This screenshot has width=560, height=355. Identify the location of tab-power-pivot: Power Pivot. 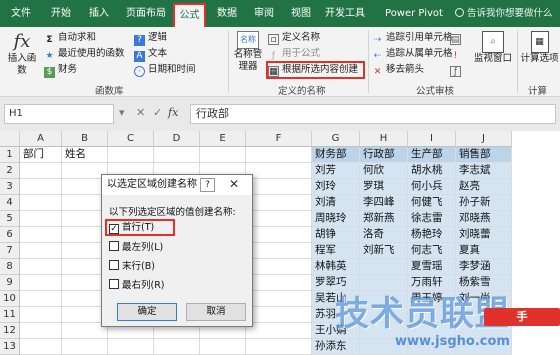
(414, 13).